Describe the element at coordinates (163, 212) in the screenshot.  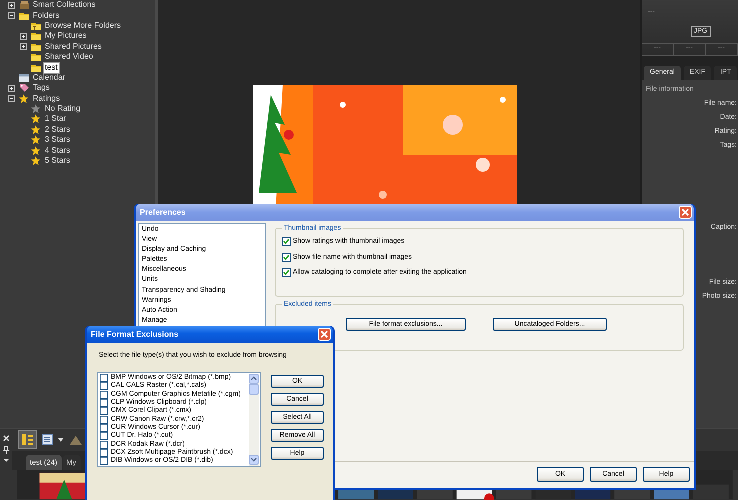
I see `window-title: Preferences` at that location.